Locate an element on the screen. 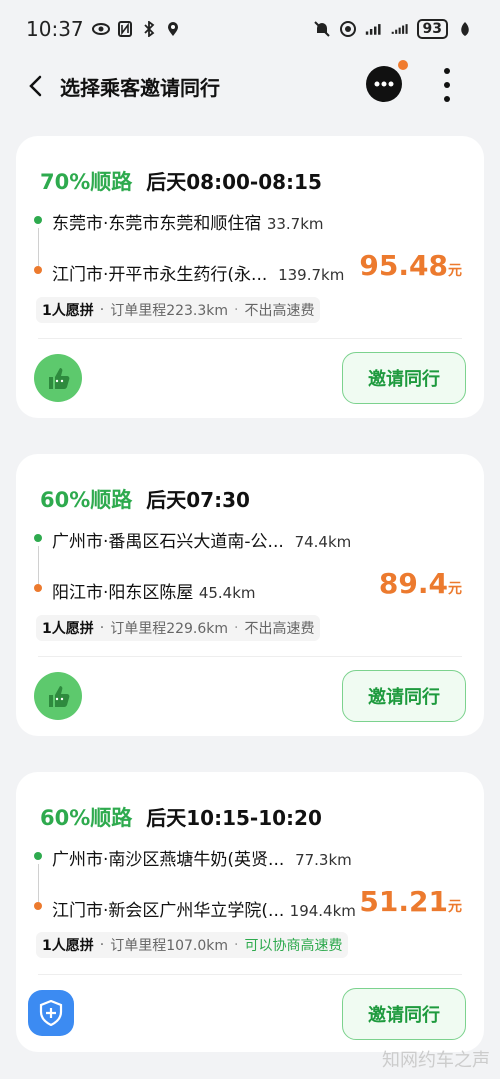  battery-indicator: 93 is located at coordinates (432, 29).